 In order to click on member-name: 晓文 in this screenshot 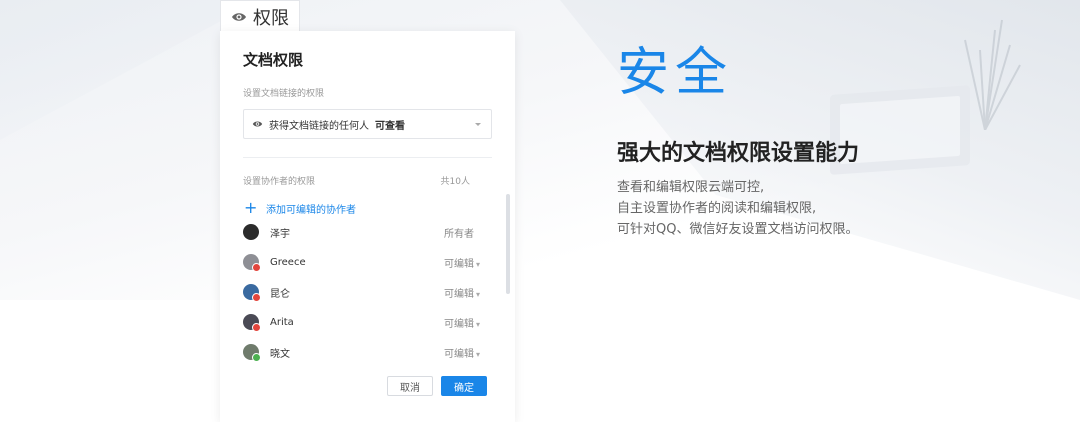, I will do `click(280, 354)`.